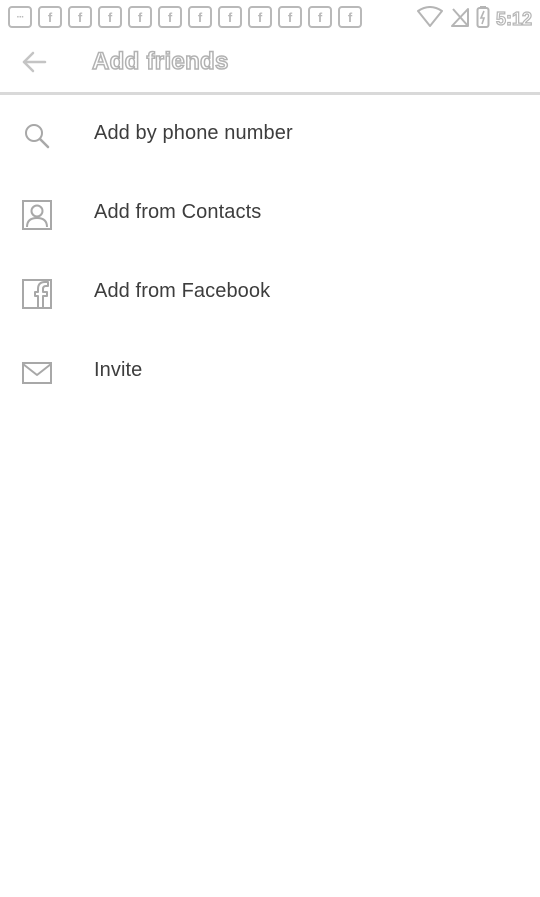 The width and height of the screenshot is (540, 897). I want to click on invite-item: Invite, so click(270, 371).